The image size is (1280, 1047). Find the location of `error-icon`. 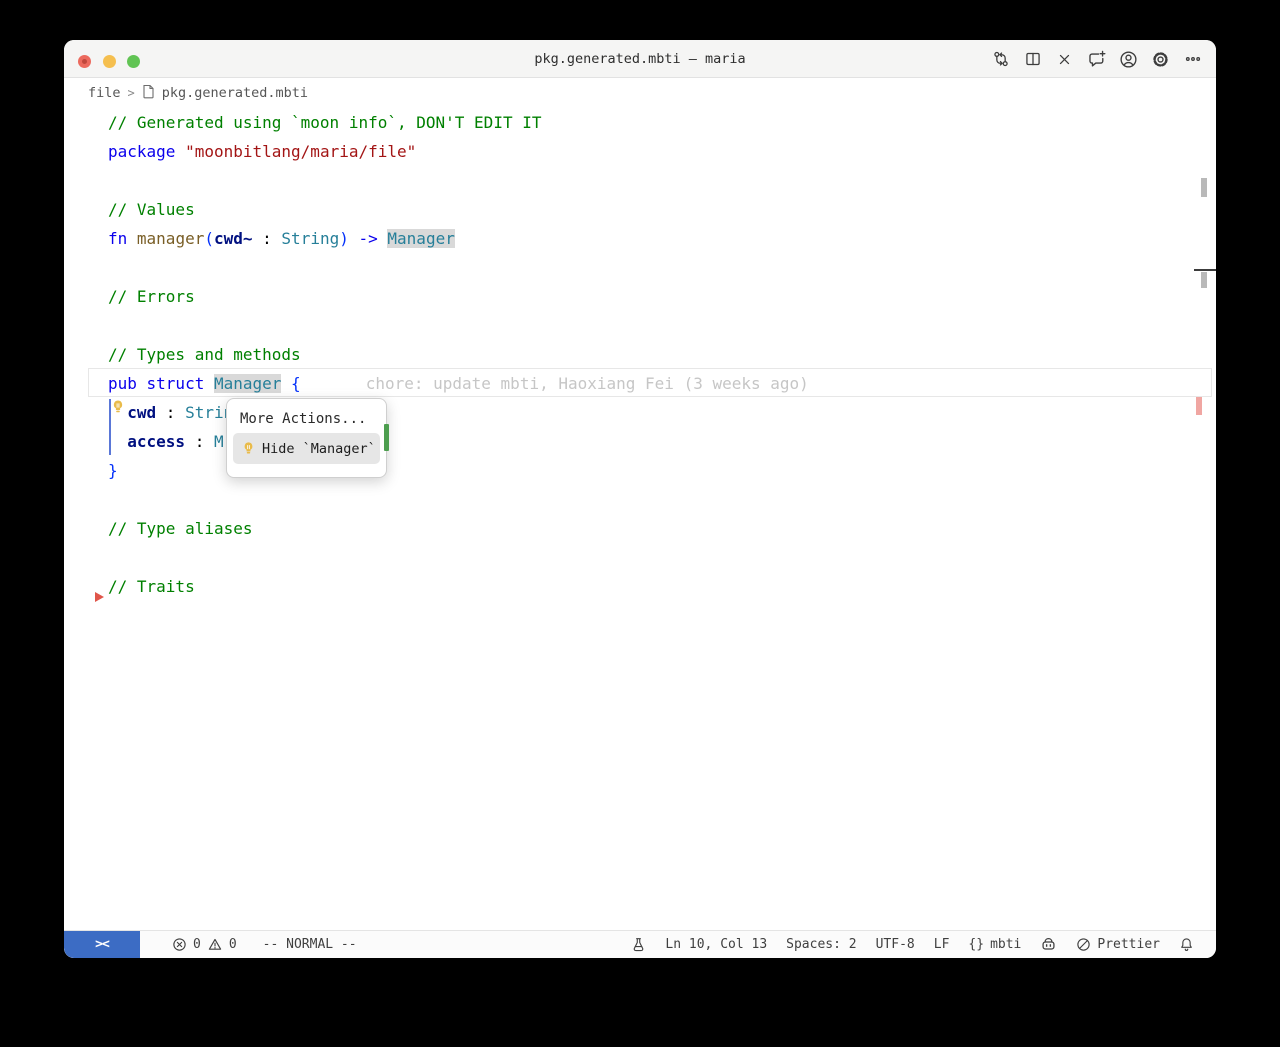

error-icon is located at coordinates (179, 944).